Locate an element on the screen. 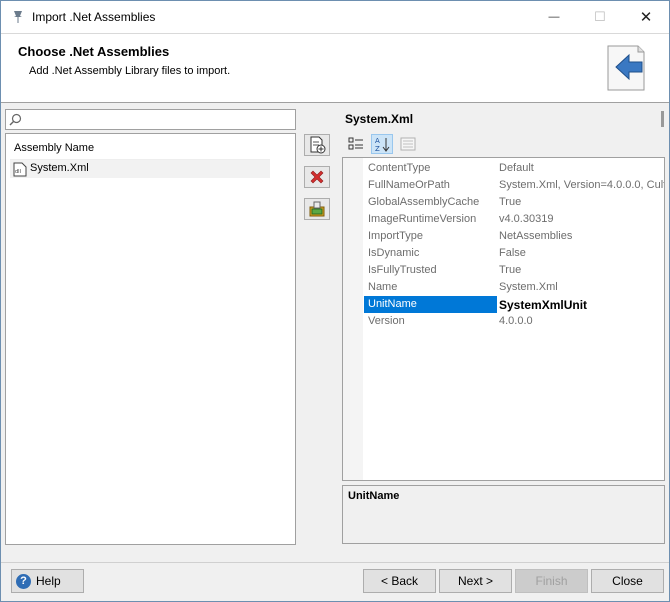 This screenshot has height=602, width=670. svg-text: Z is located at coordinates (377, 148).